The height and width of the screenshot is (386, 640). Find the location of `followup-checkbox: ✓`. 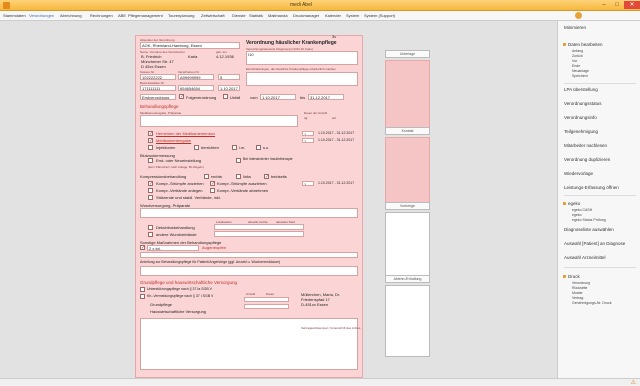

followup-checkbox: ✓ is located at coordinates (181, 97).